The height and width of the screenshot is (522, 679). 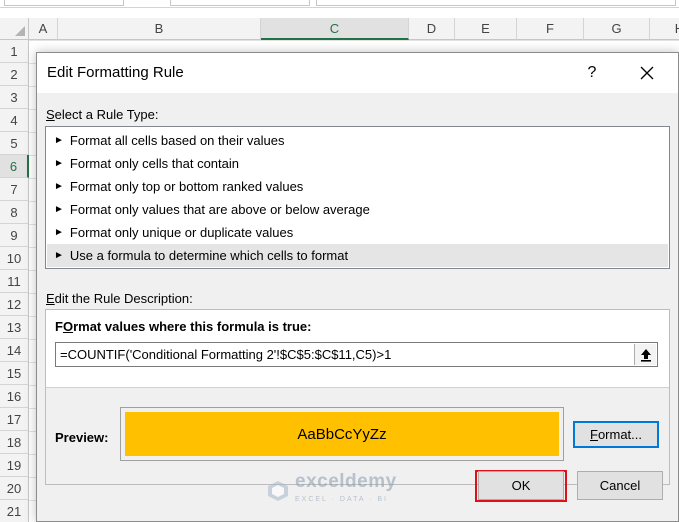 What do you see at coordinates (14, 396) in the screenshot?
I see `row-header: 16` at bounding box center [14, 396].